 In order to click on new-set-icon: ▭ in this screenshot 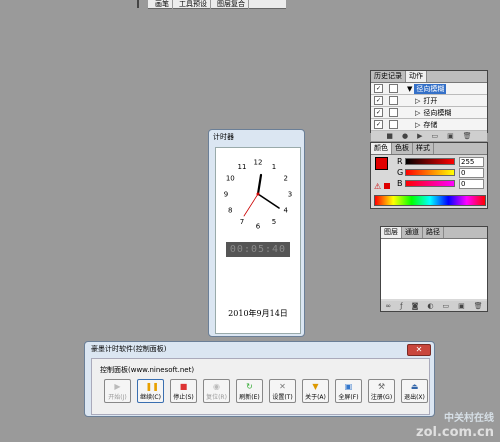, I will do `click(434, 136)`.